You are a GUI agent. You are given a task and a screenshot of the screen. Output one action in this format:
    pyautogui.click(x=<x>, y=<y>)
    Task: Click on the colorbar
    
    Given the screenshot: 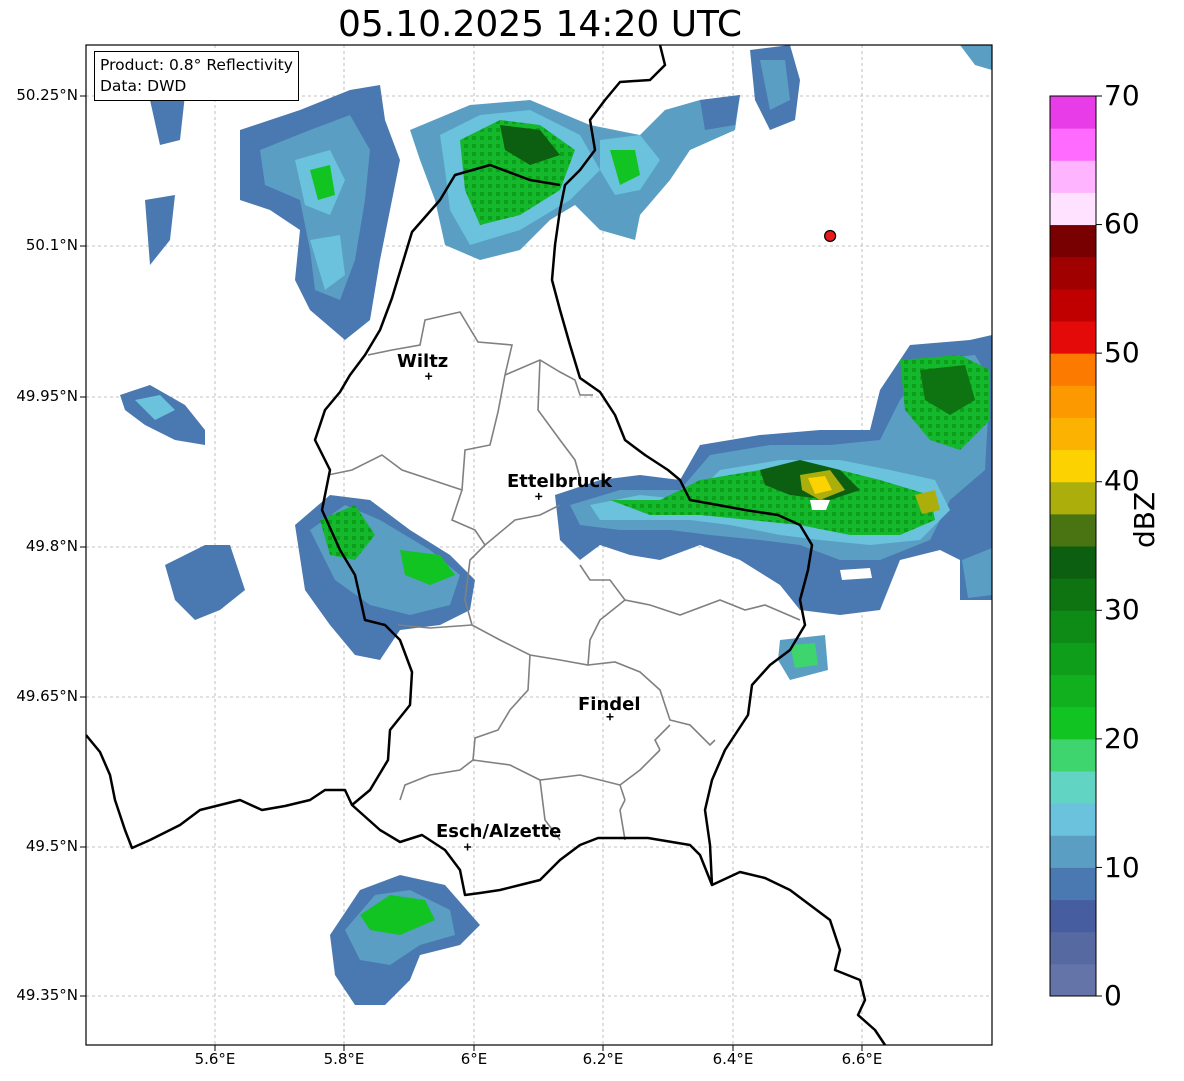 What is the action you would take?
    pyautogui.click(x=1075, y=546)
    